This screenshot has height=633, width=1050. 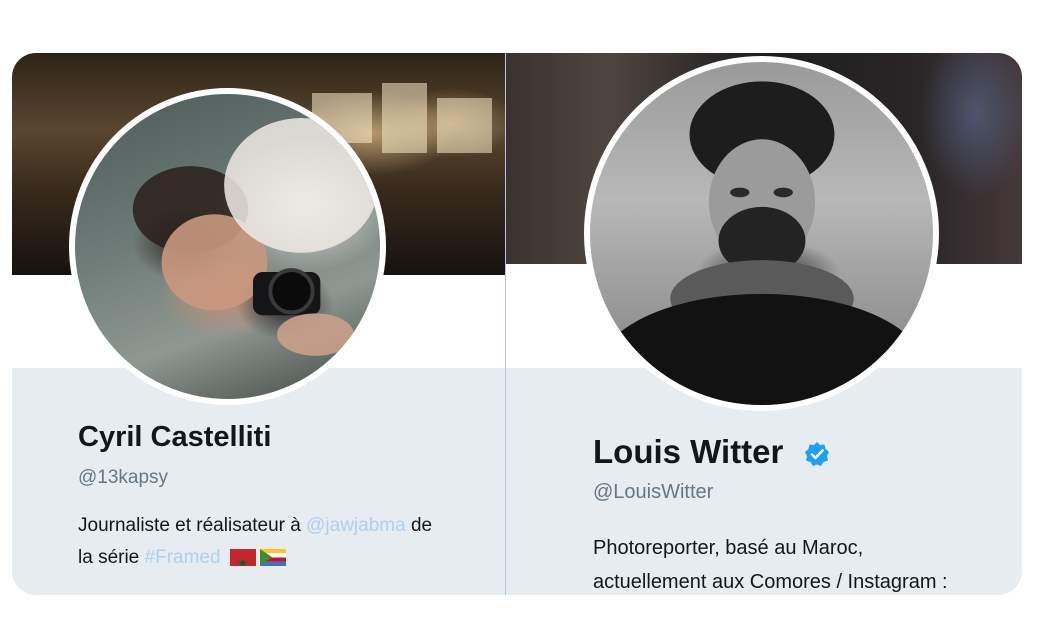 I want to click on profile-name: Louis Witter, so click(x=688, y=452).